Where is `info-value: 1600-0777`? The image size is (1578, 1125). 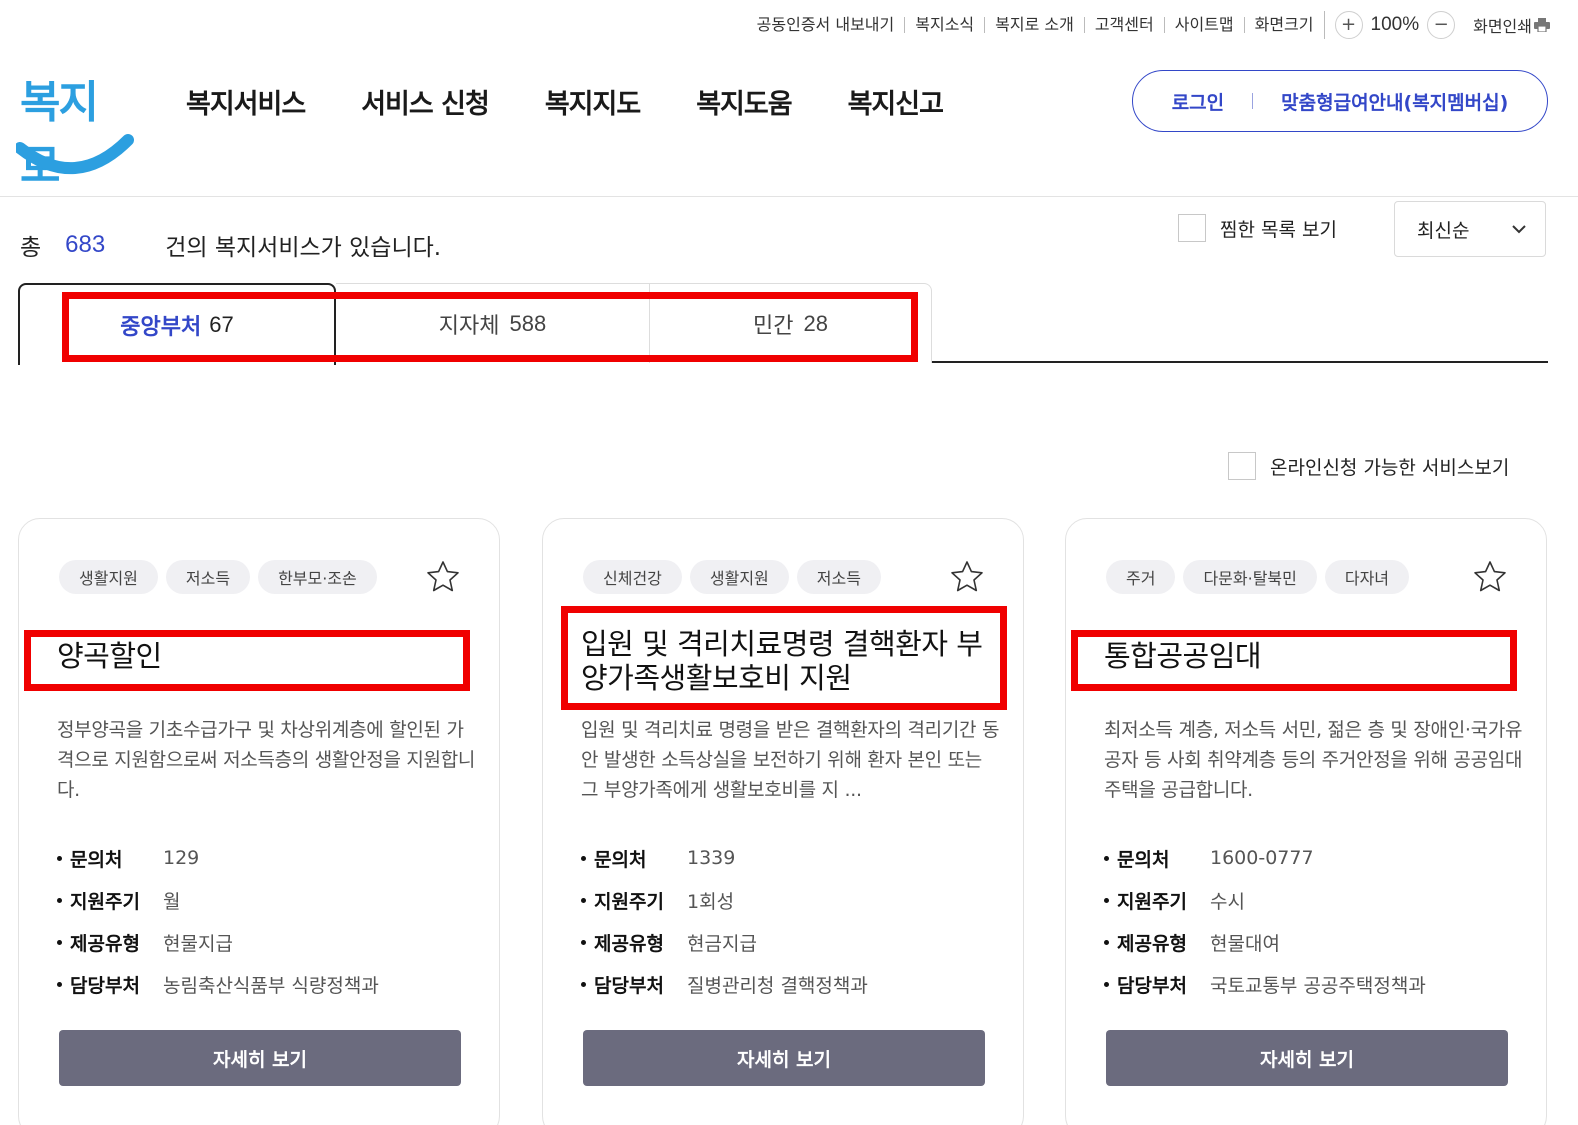 info-value: 1600-0777 is located at coordinates (1262, 858).